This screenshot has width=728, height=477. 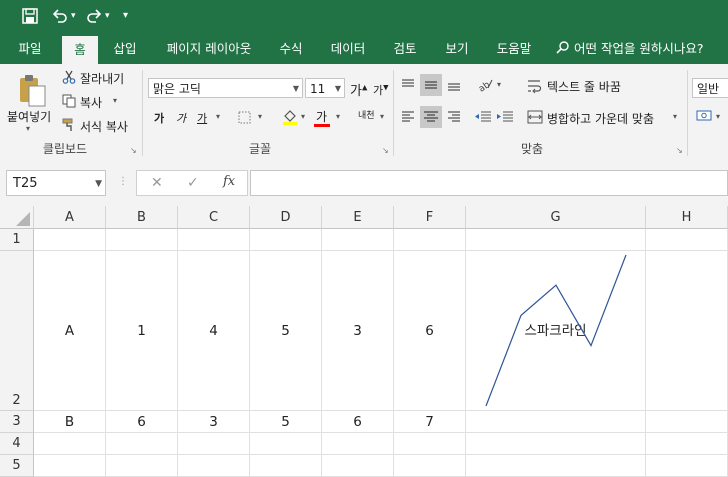 What do you see at coordinates (60, 18) in the screenshot?
I see `undo-icon` at bounding box center [60, 18].